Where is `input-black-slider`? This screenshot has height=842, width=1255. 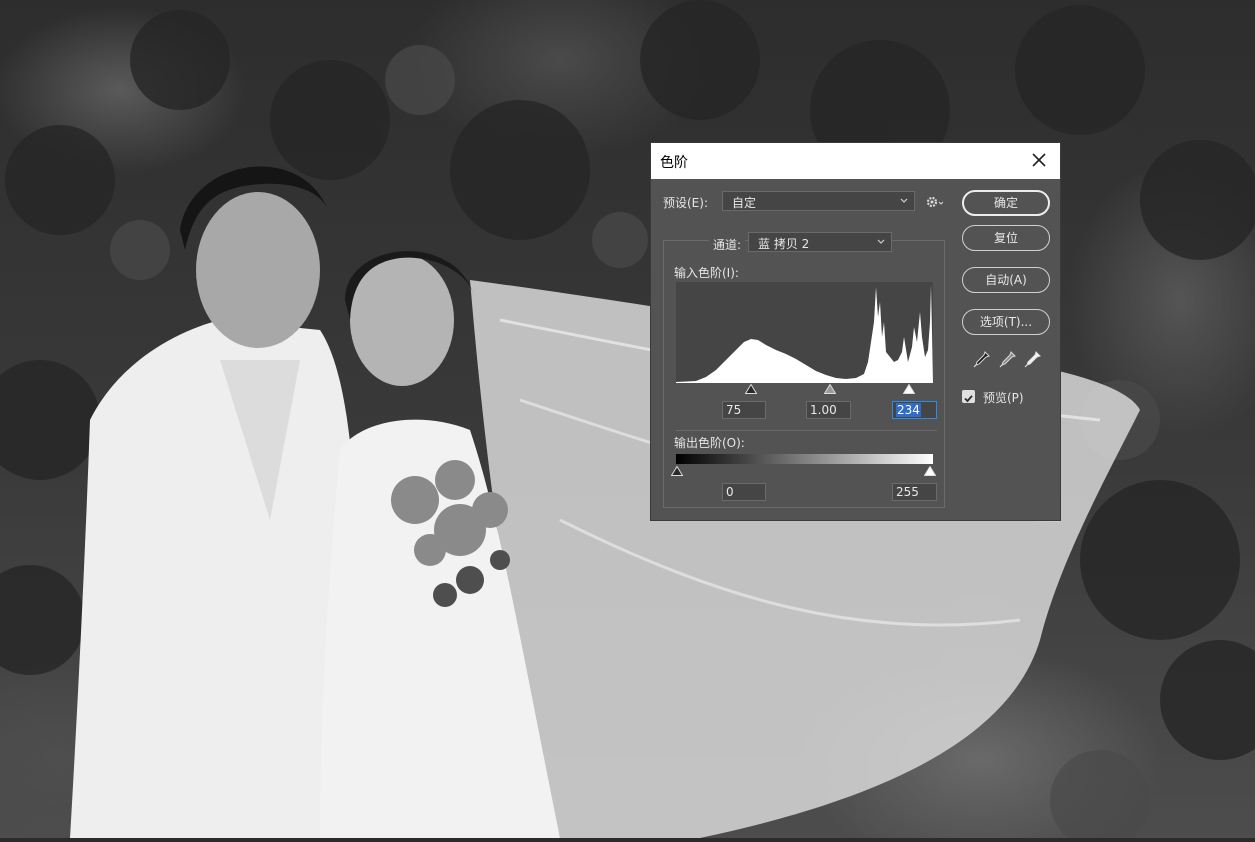
input-black-slider is located at coordinates (751, 389).